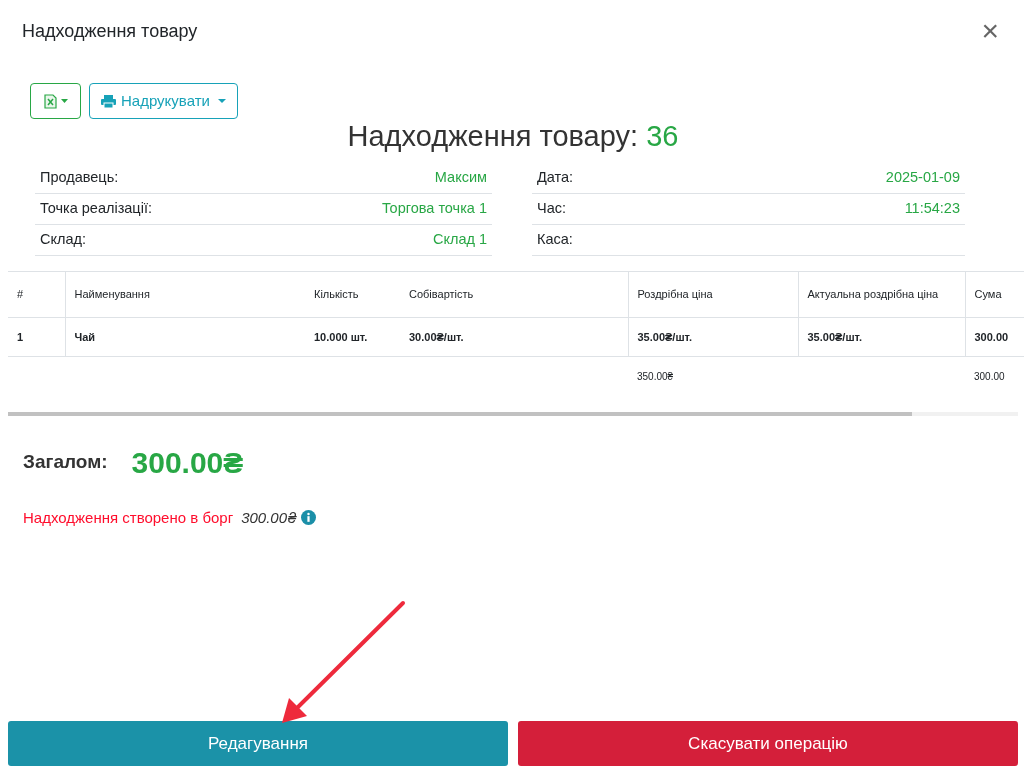 The width and height of the screenshot is (1024, 770). What do you see at coordinates (551, 209) in the screenshot?
I see `info-label: Час:` at bounding box center [551, 209].